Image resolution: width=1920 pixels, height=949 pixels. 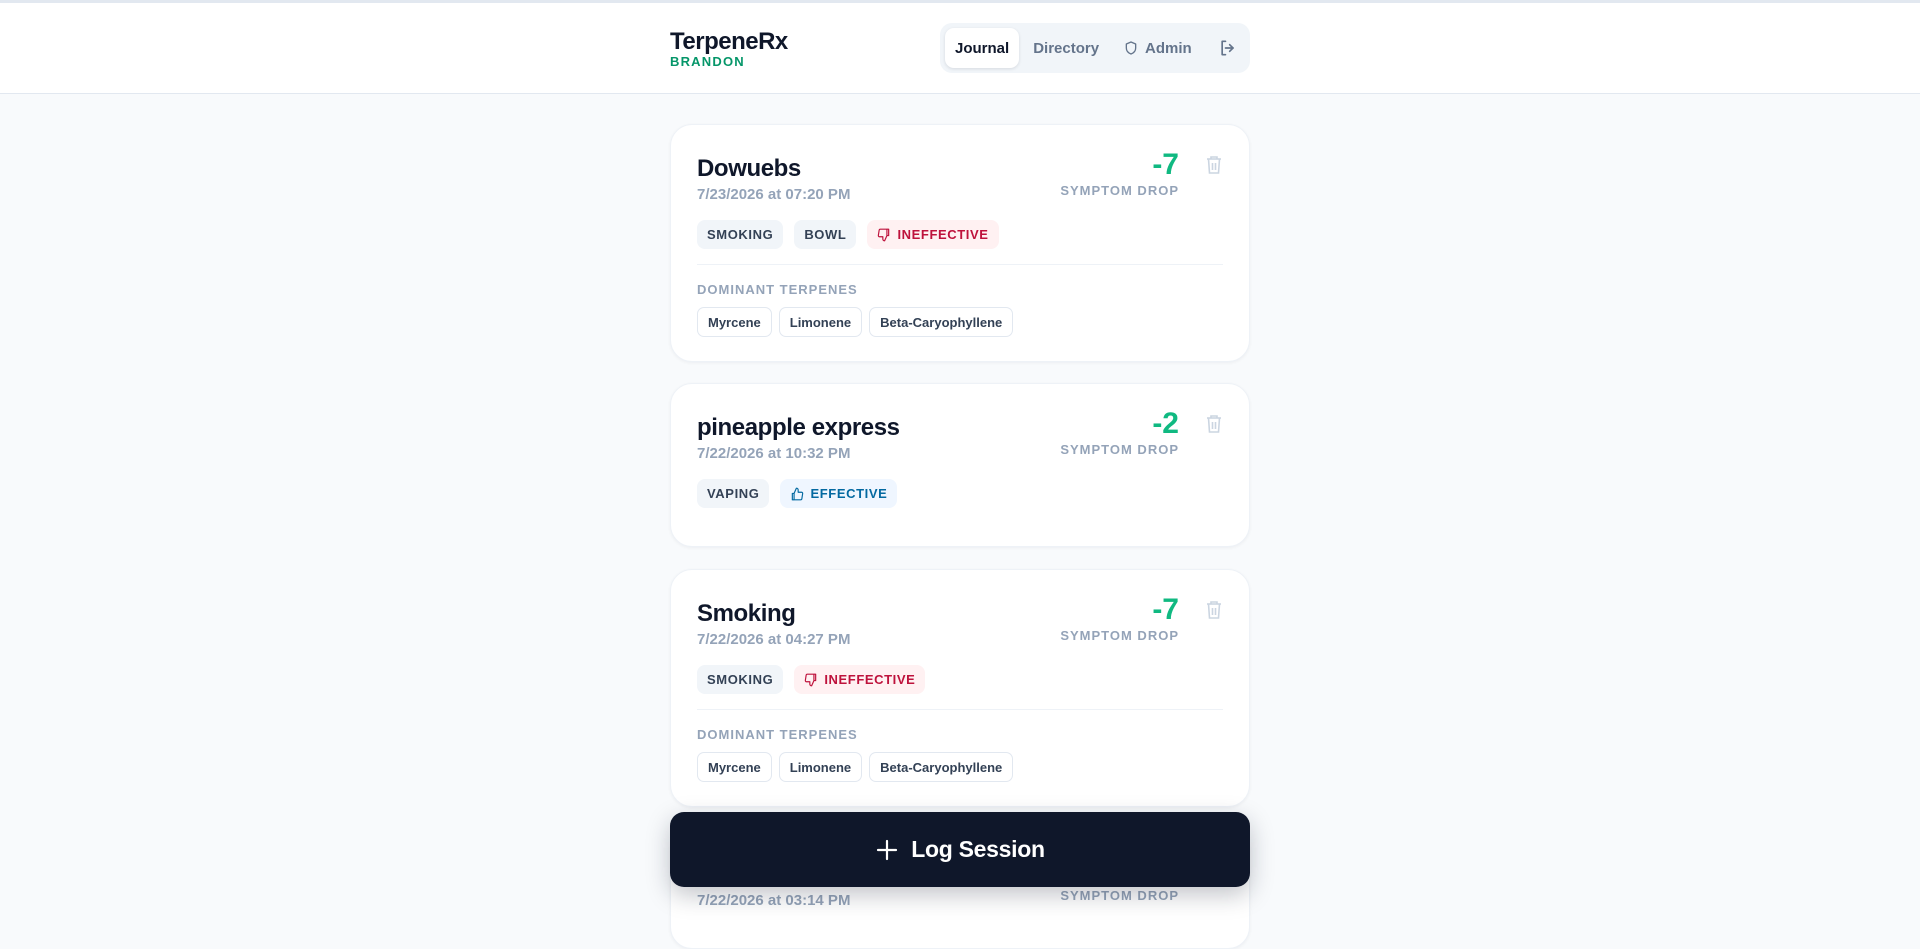 I want to click on session-date: 7/22/2026 at 04:27 PM, so click(x=774, y=639).